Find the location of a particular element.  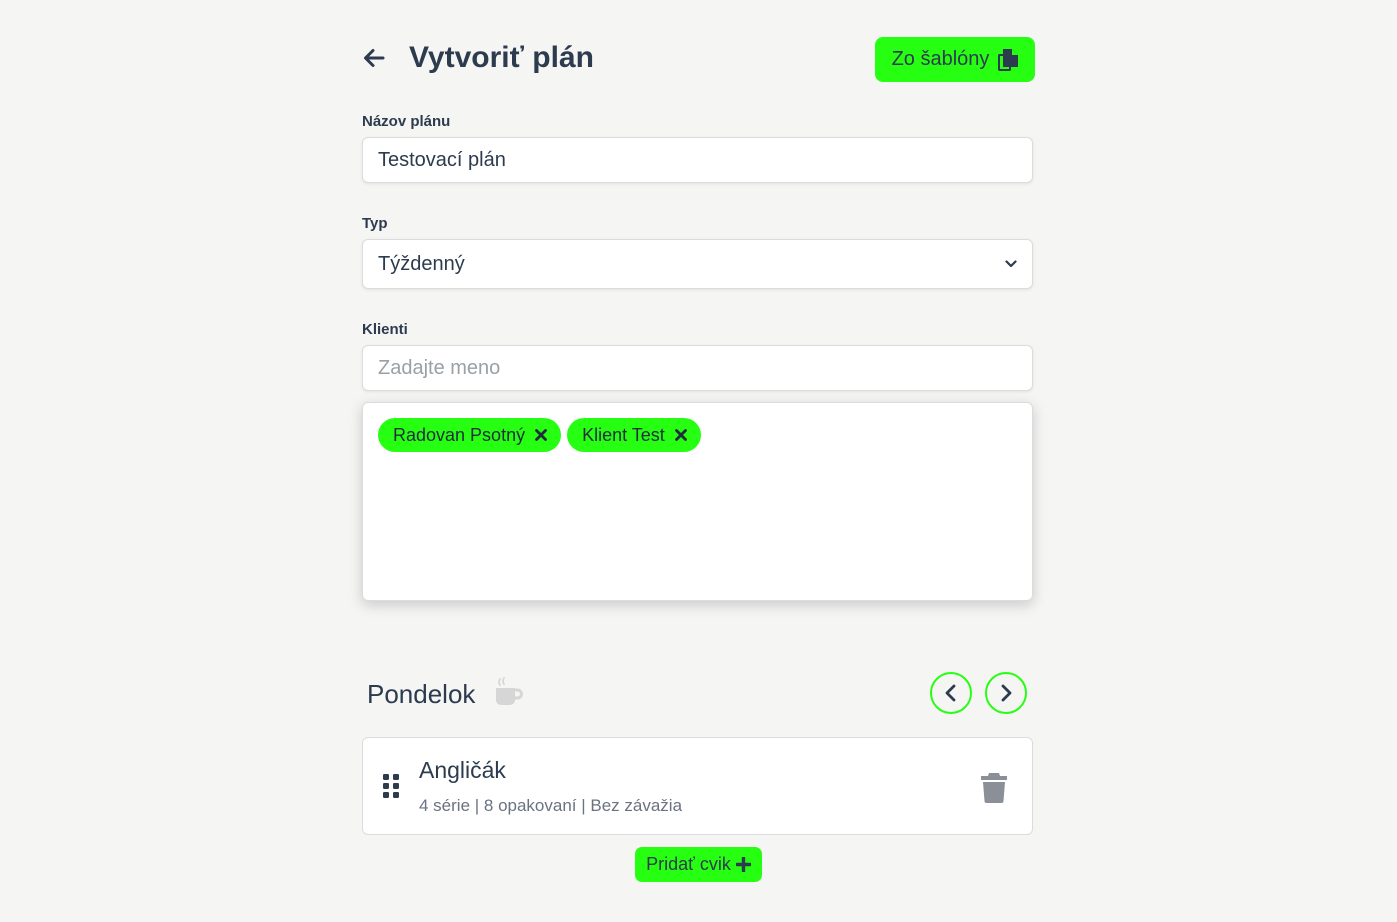

plan-name-label: Názov plánu is located at coordinates (406, 121).